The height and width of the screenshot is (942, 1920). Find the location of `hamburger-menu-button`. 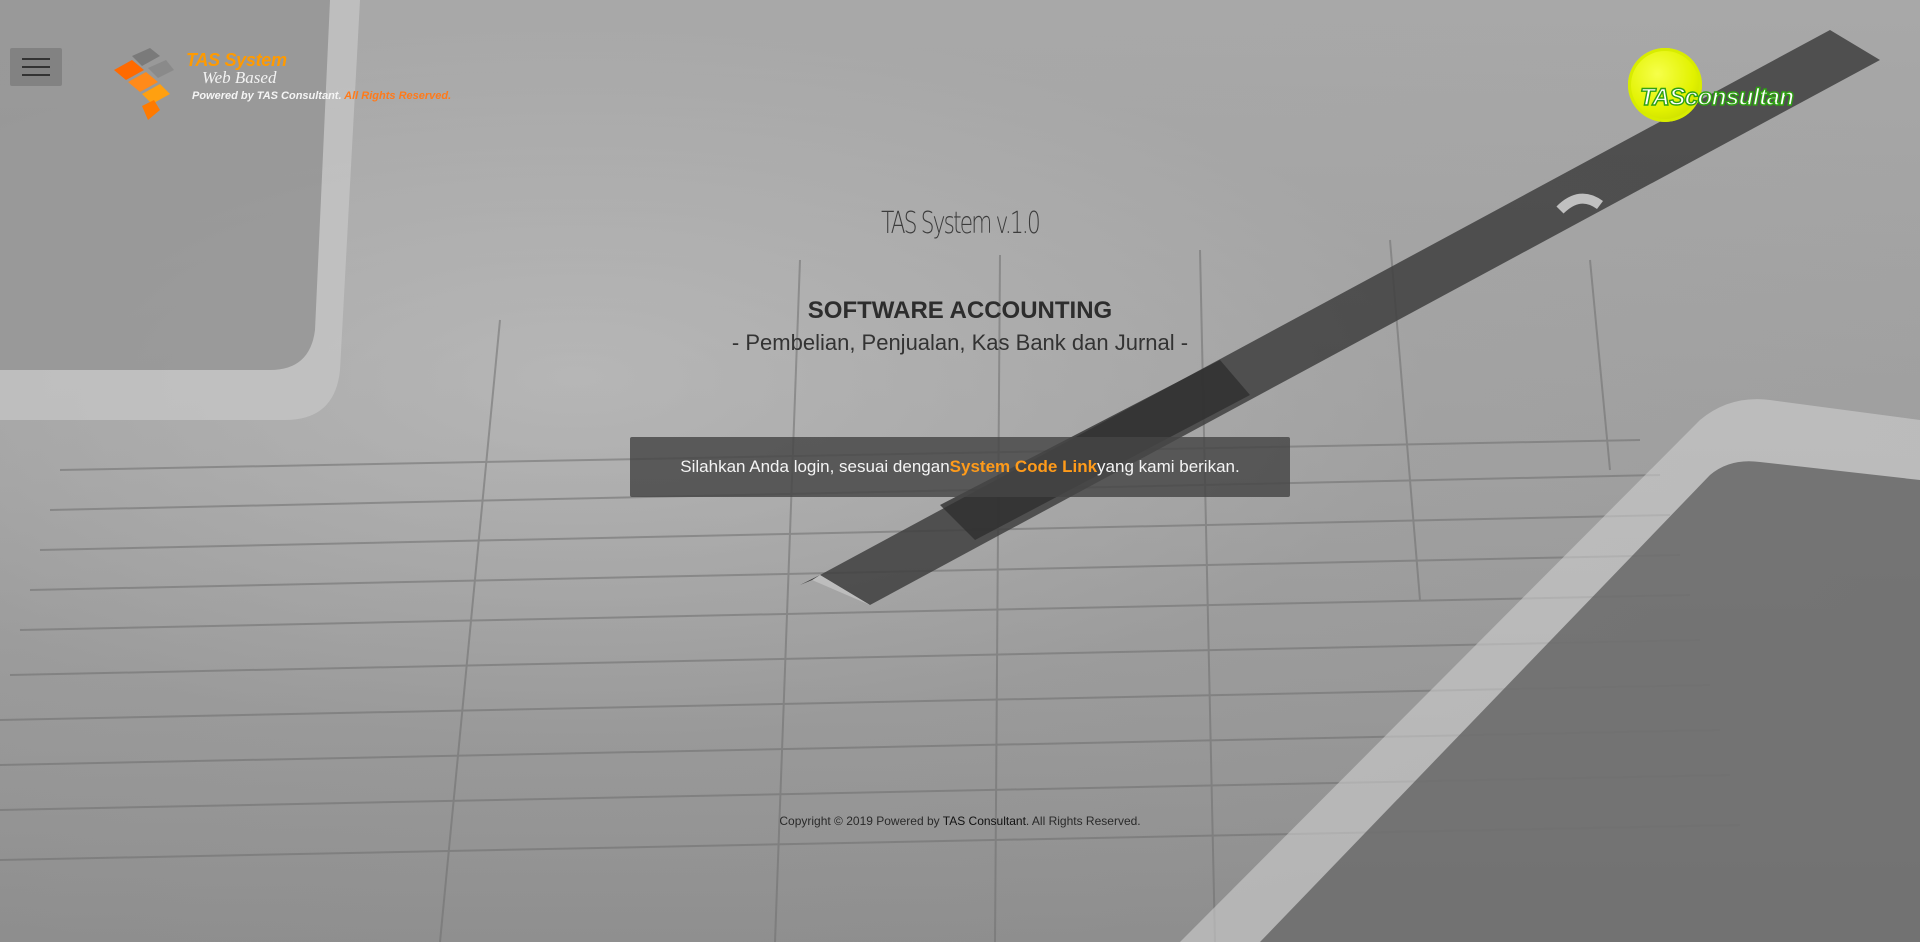

hamburger-menu-button is located at coordinates (36, 67).